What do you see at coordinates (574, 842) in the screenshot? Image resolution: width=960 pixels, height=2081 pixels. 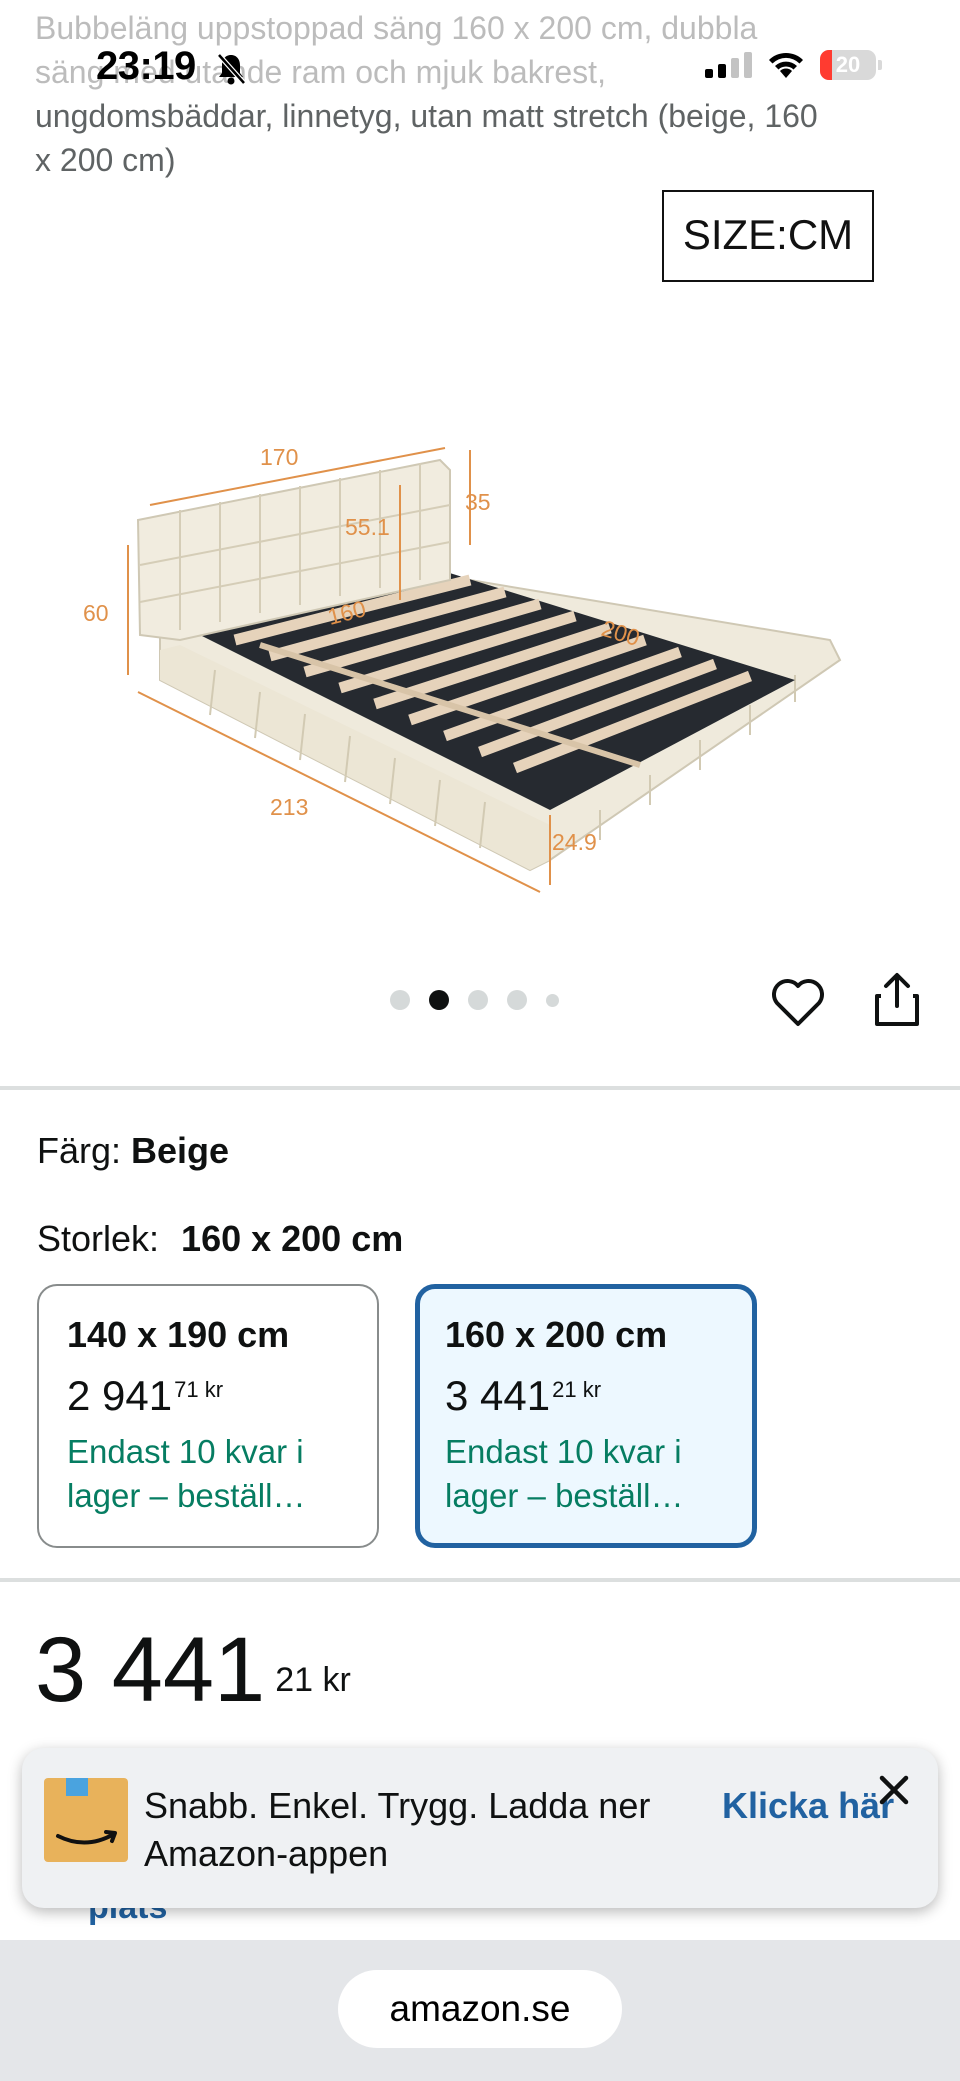 I see `dim-frame-height: 24.9` at bounding box center [574, 842].